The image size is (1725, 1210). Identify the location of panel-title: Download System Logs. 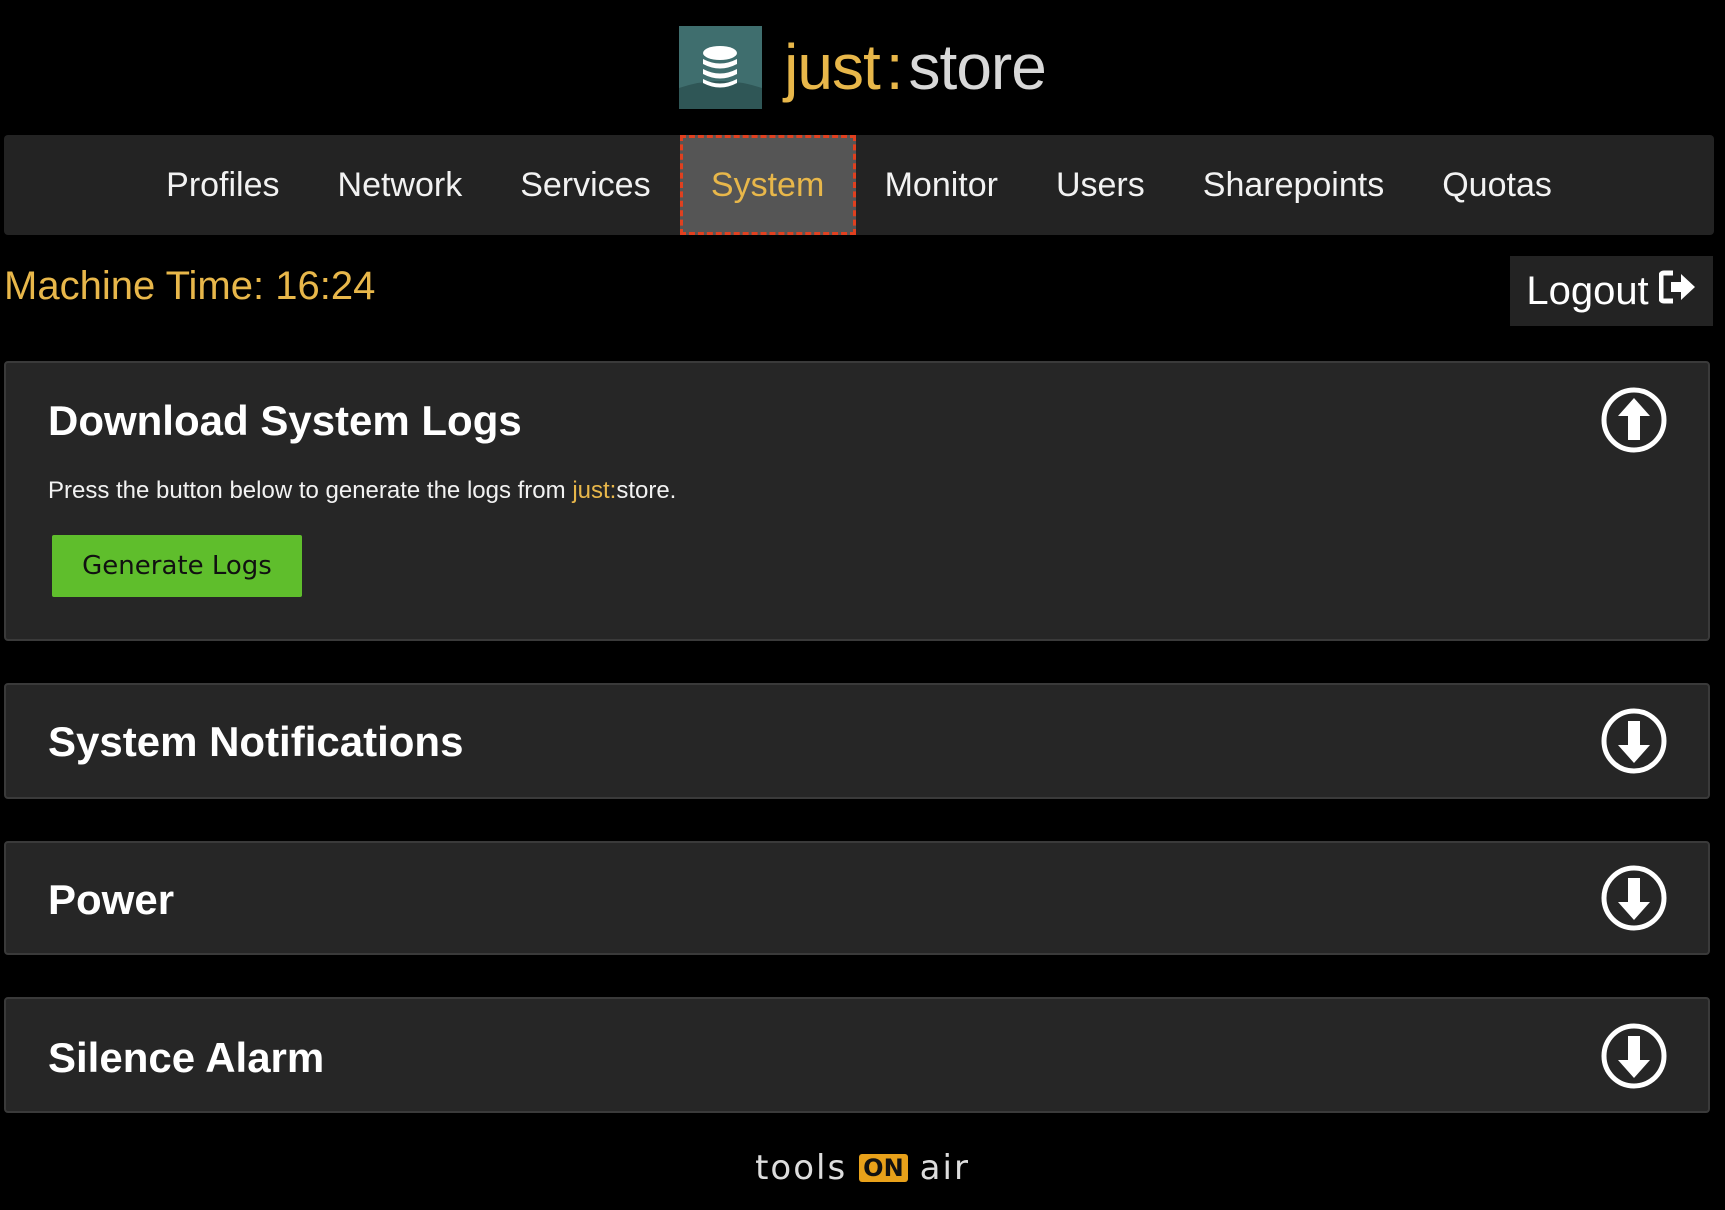
(285, 420).